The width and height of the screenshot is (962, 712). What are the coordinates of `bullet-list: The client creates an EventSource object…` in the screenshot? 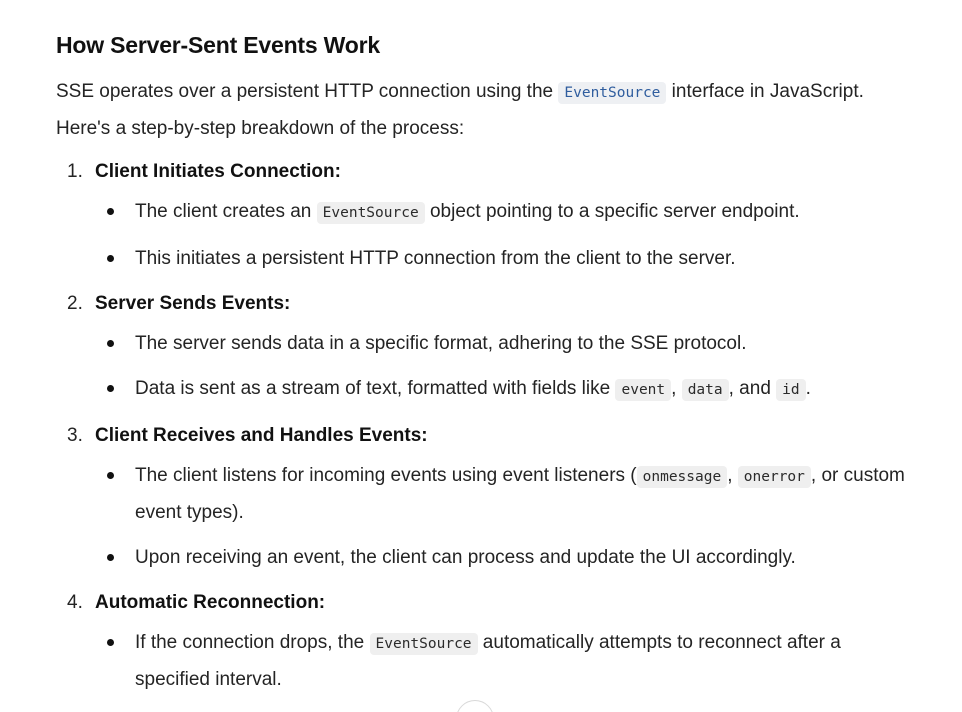 It's located at (500, 235).